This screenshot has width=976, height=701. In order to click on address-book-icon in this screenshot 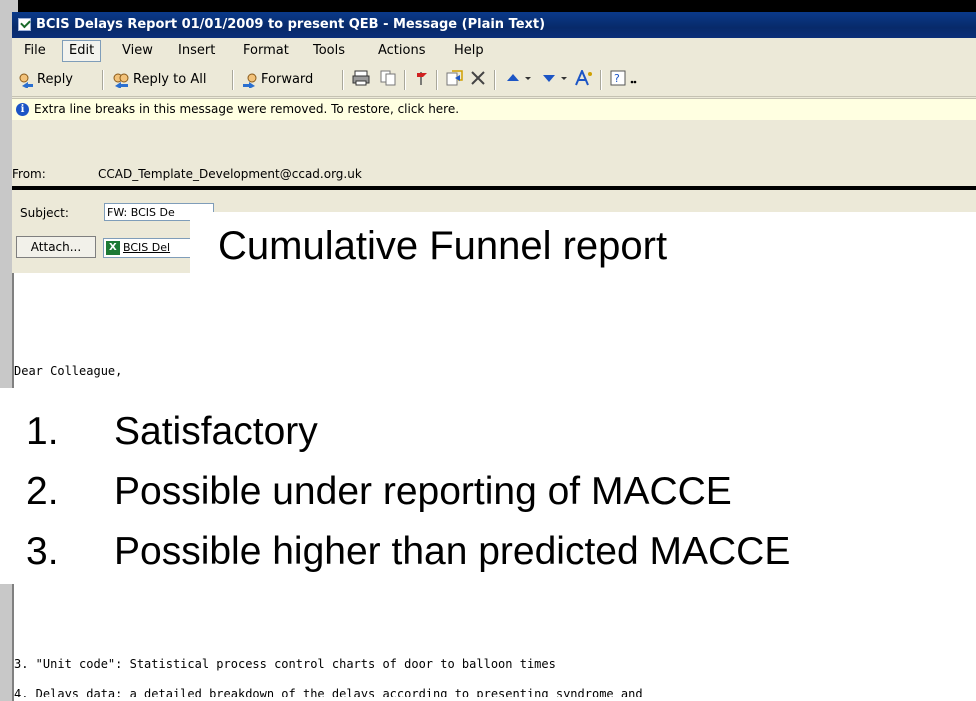, I will do `click(583, 77)`.